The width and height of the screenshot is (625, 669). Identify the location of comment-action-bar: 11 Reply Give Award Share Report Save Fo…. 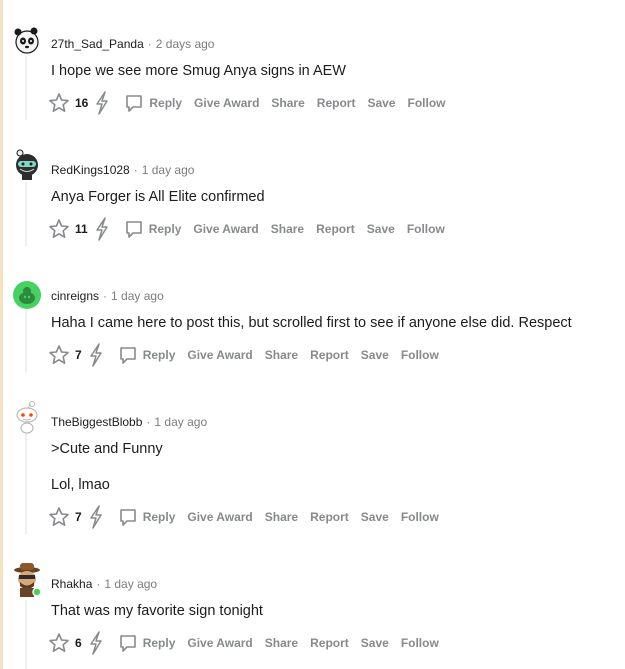
(248, 229).